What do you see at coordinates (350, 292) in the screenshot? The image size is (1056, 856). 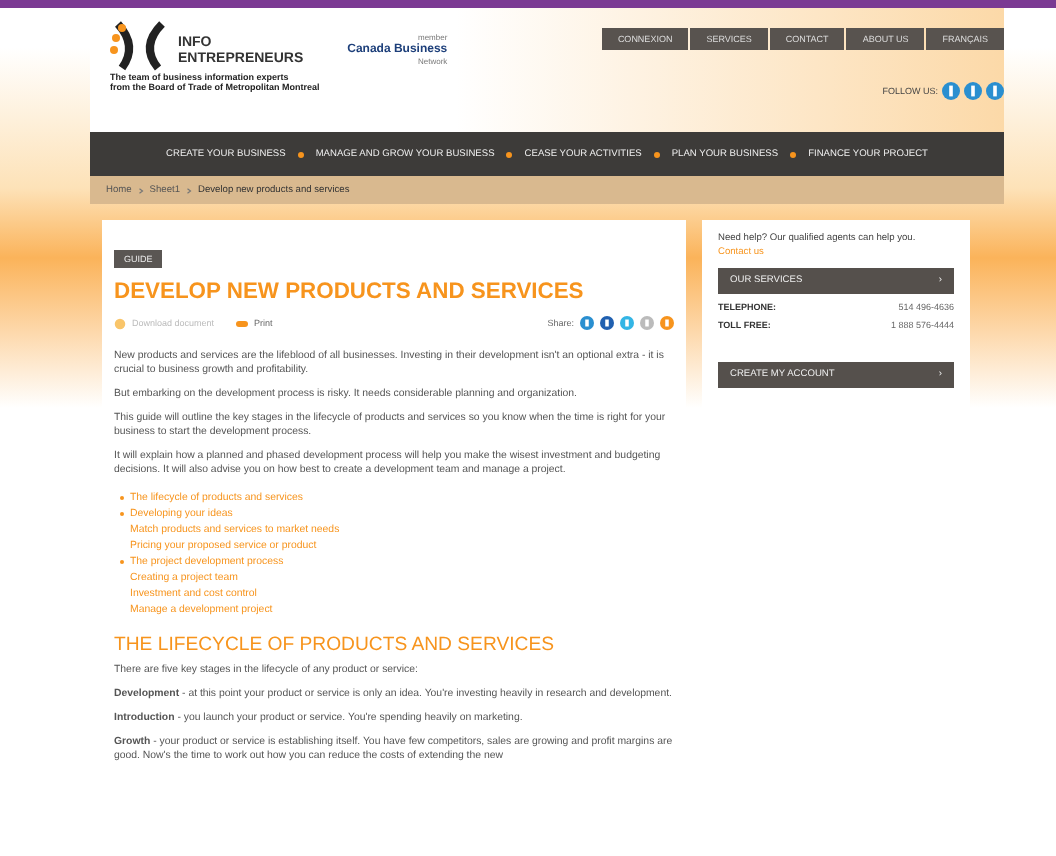 I see `article-title: DEVELOP NEW PRODUCTS AND SERVICES` at bounding box center [350, 292].